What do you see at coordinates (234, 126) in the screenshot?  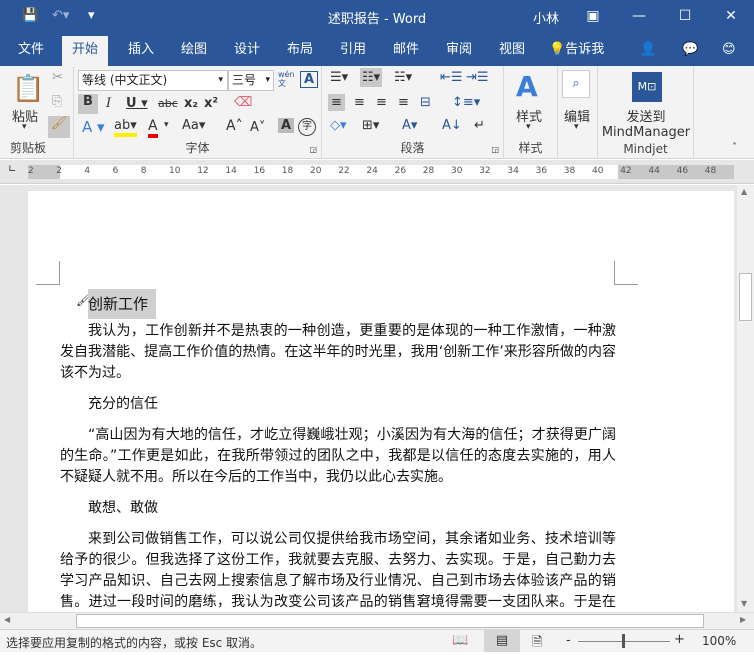 I see `grow-font-icon: A˄` at bounding box center [234, 126].